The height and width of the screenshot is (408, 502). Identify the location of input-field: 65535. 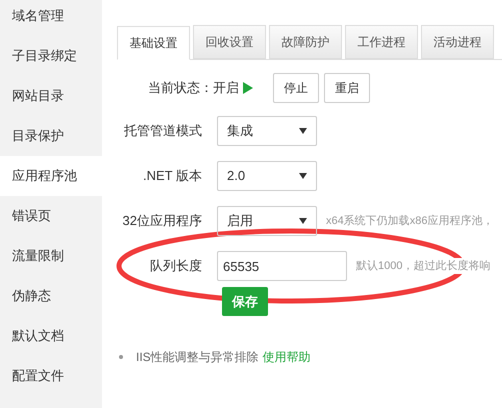
(282, 266).